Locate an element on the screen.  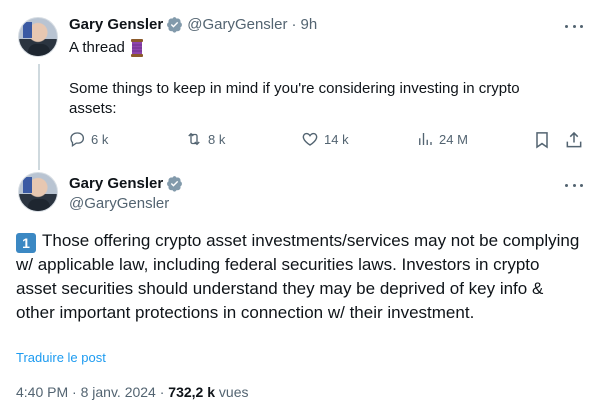
views-count: 24 M is located at coordinates (453, 139).